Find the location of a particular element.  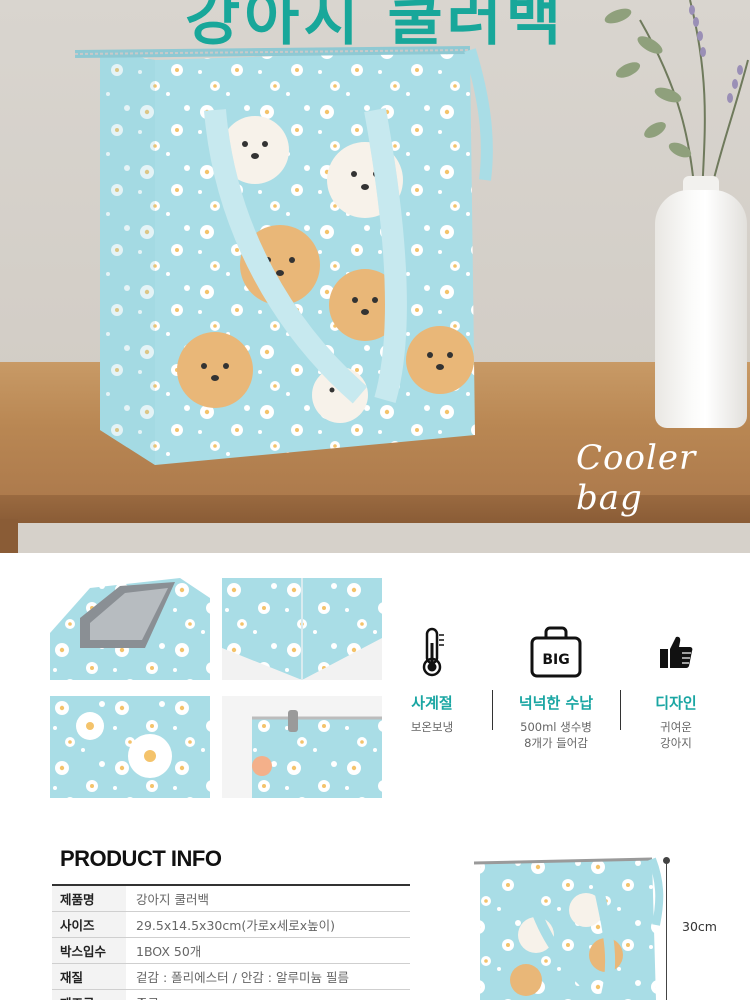

feature-desc-line: 8개가 들어감 is located at coordinates (556, 743).